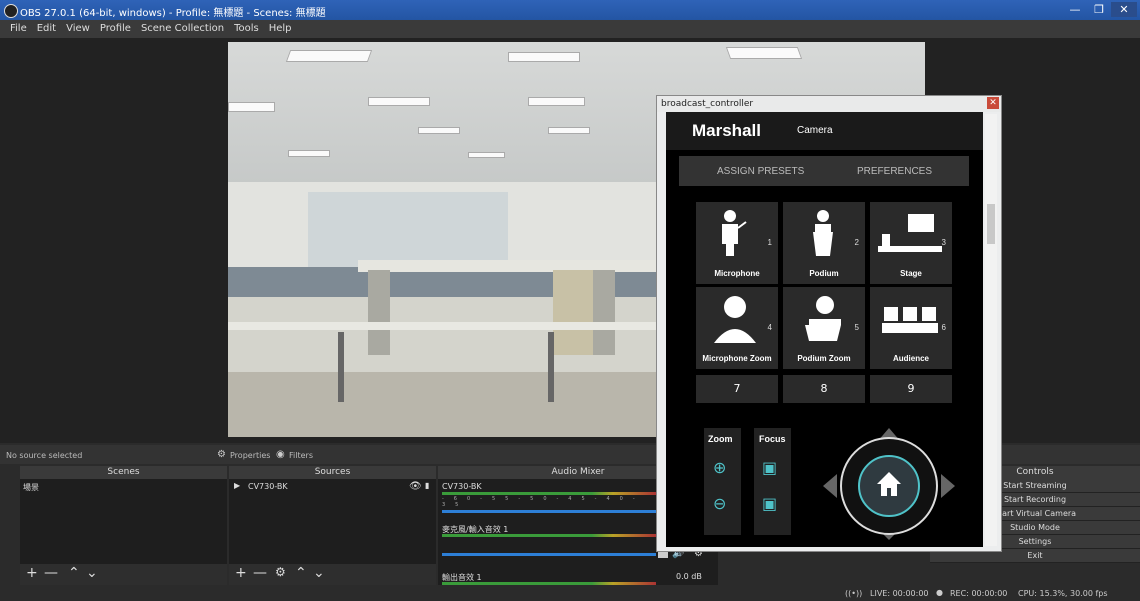 The width and height of the screenshot is (1140, 601). I want to click on presenter-zoom-icon, so click(735, 319).